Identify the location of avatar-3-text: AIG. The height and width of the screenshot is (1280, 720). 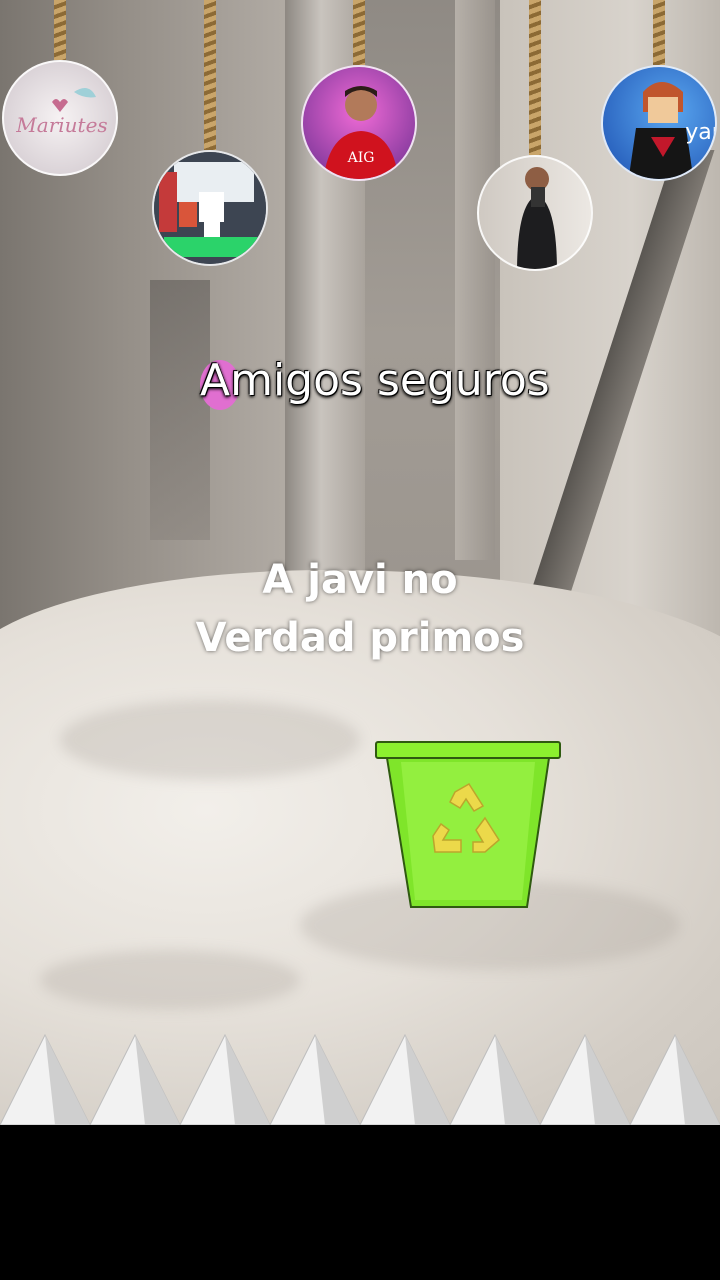
(361, 158).